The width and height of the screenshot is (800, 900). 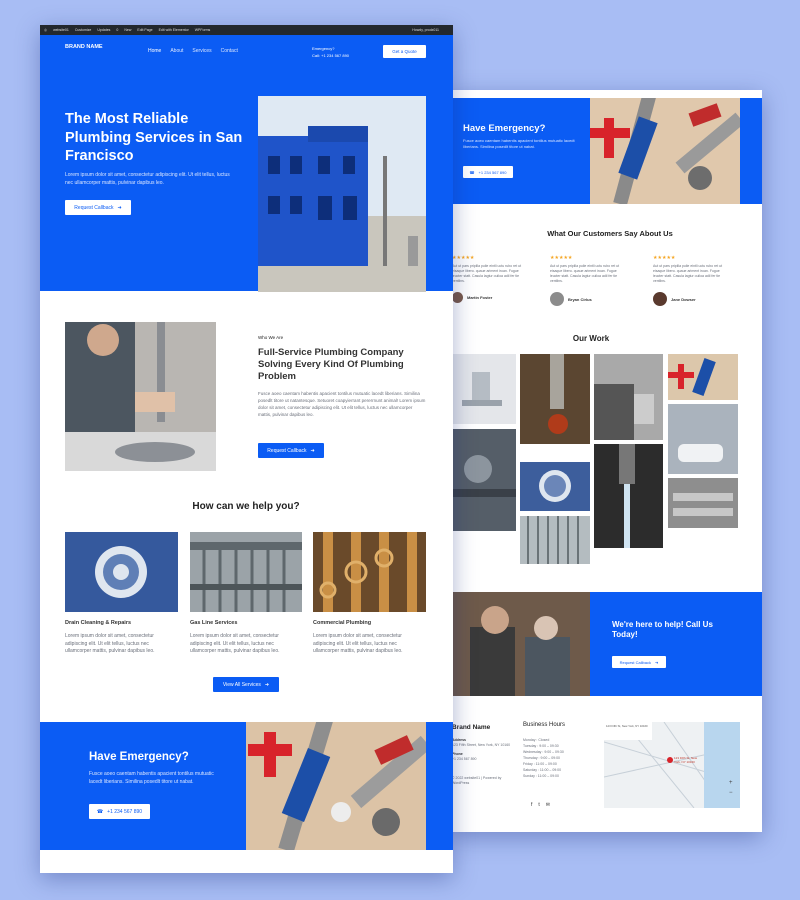 I want to click on gallery-photo-bathroom, so click(x=703, y=439).